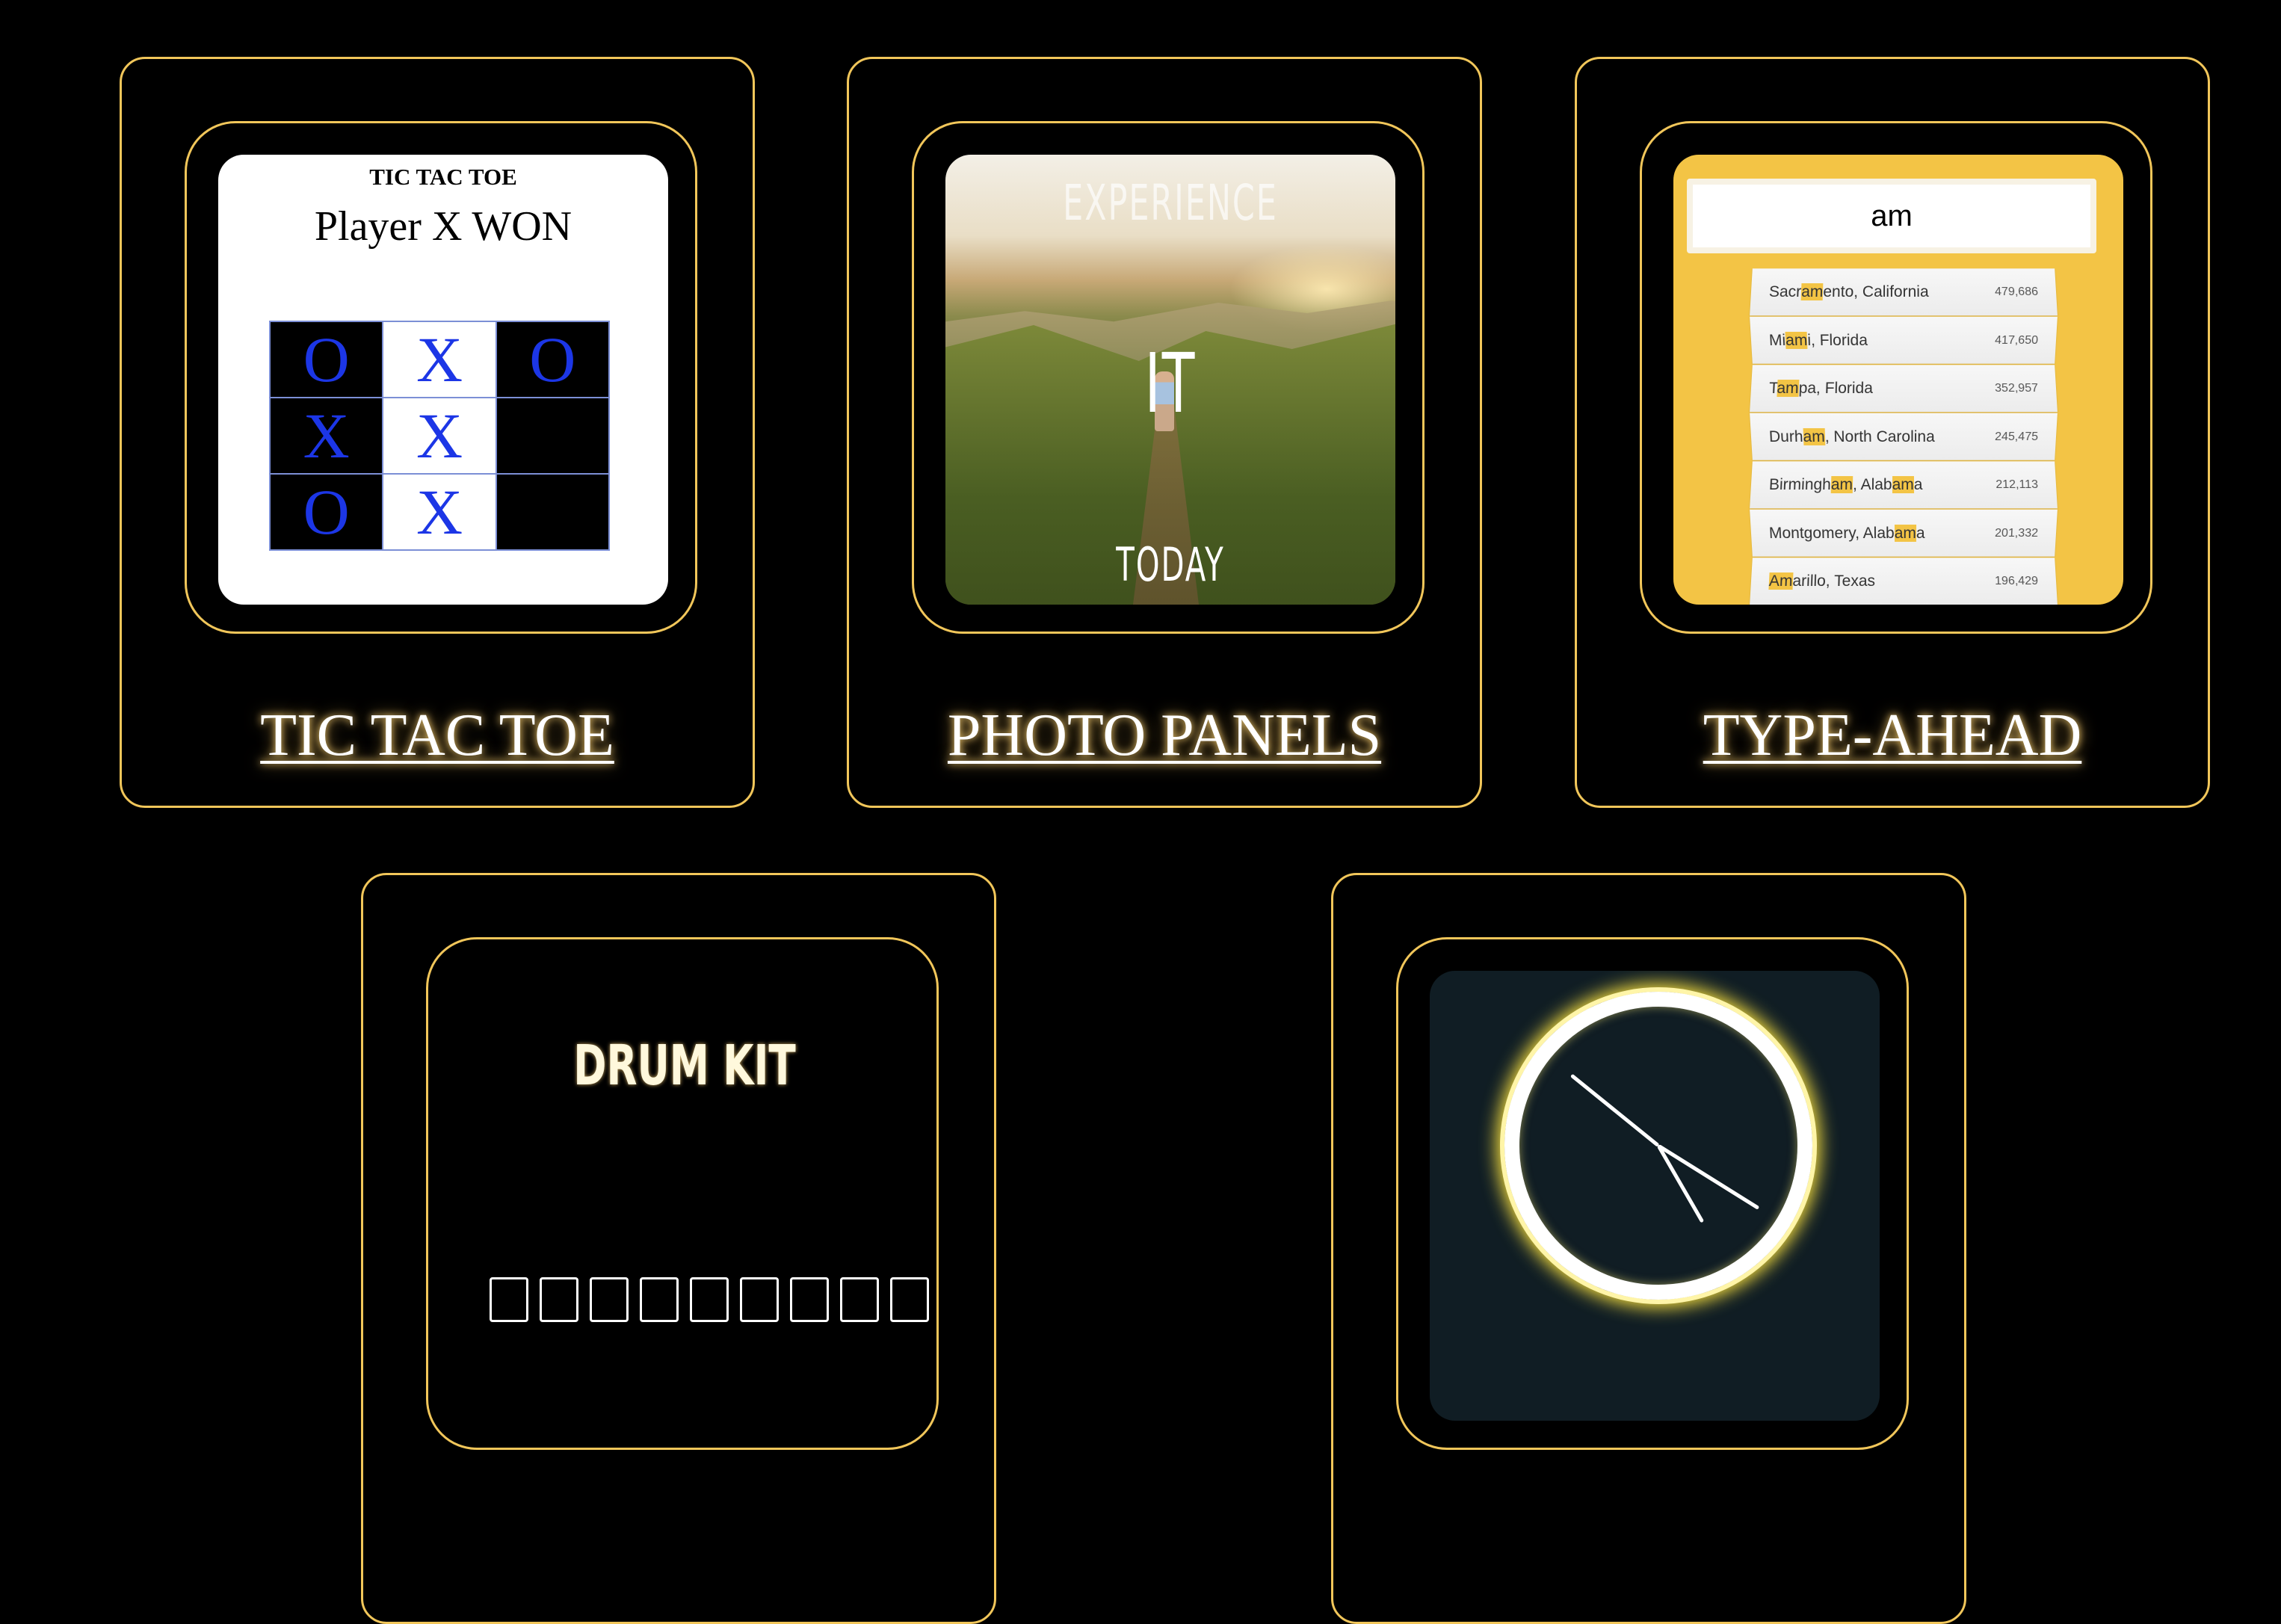 The width and height of the screenshot is (2281, 1624). Describe the element at coordinates (2016, 388) in the screenshot. I see `population: 352,957` at that location.